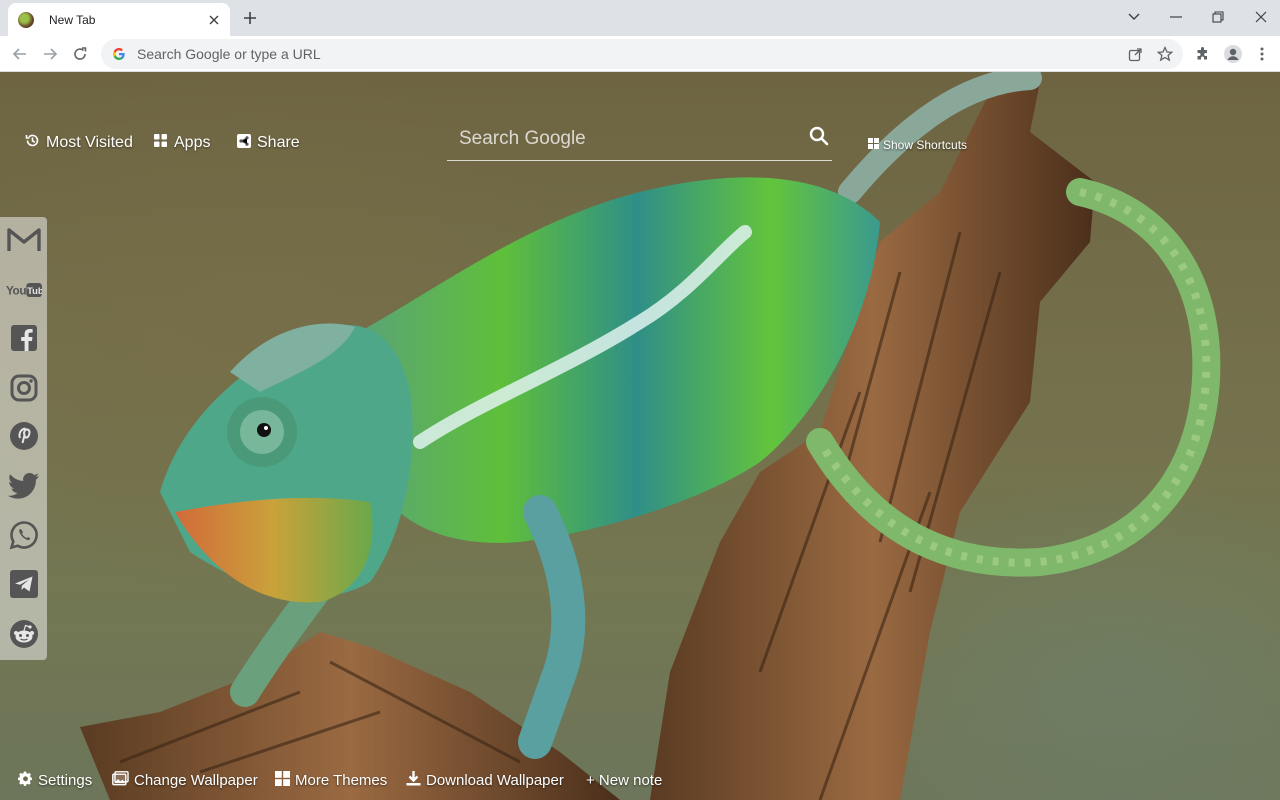 Image resolution: width=1280 pixels, height=800 pixels. Describe the element at coordinates (1176, 17) in the screenshot. I see `minimize-icon` at that location.